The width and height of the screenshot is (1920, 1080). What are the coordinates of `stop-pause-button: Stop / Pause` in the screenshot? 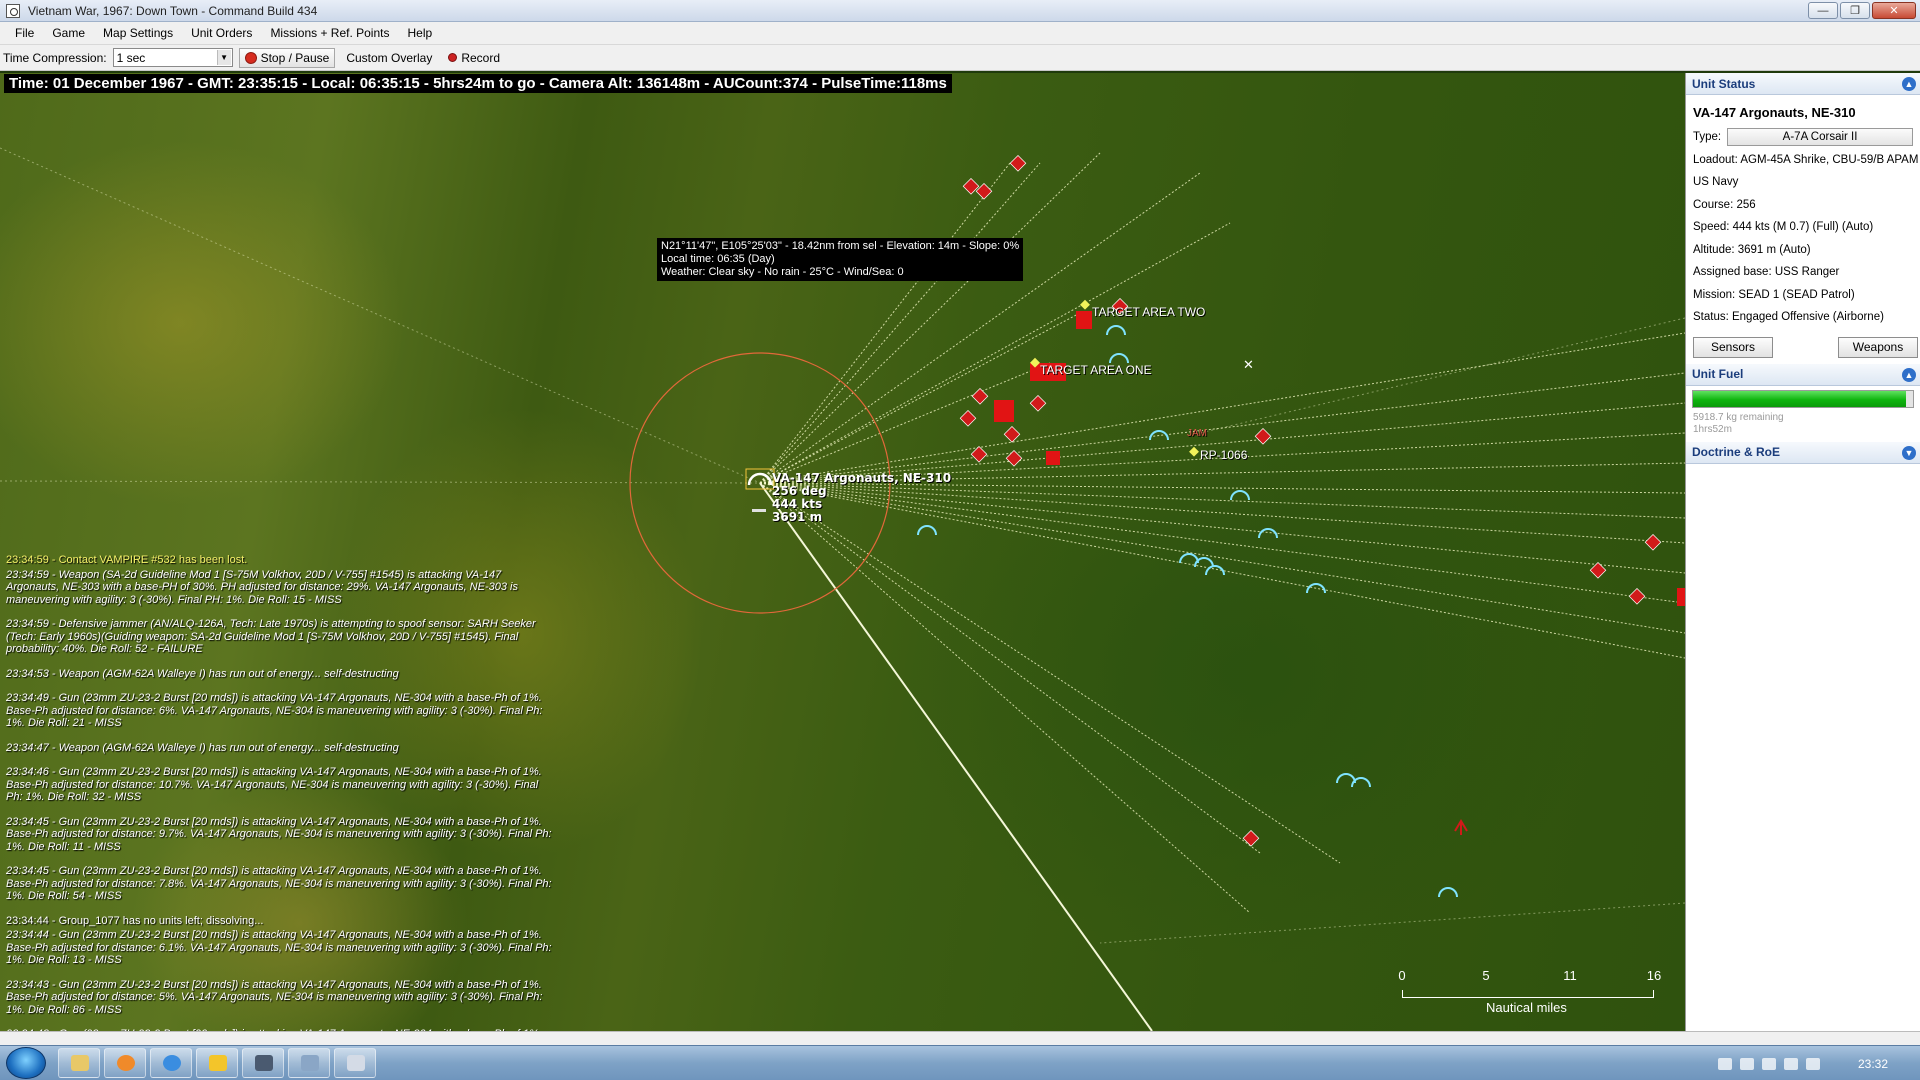 It's located at (287, 57).